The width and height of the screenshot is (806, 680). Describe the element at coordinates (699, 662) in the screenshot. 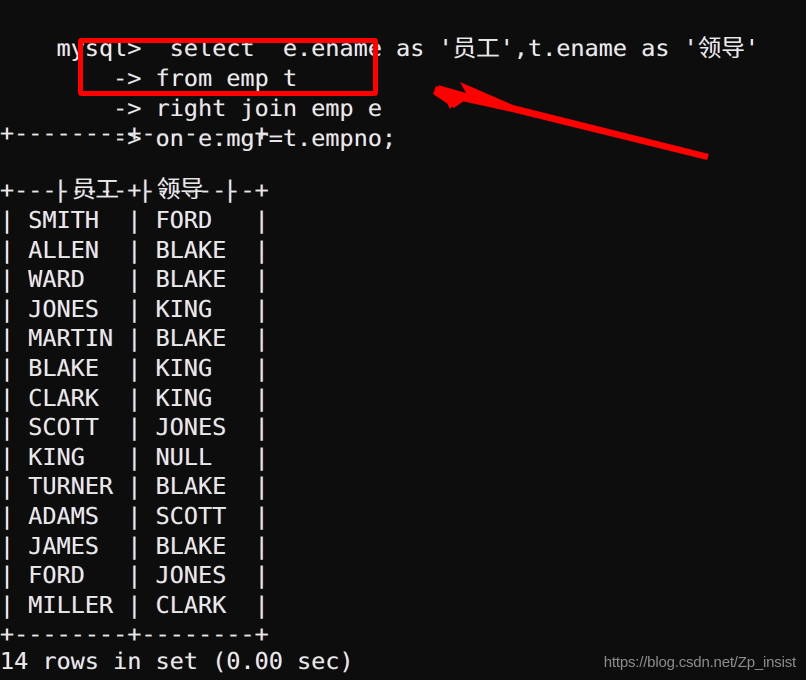

I see `csdn-watermark: https://blog.csdn.net/Zp_insist` at that location.